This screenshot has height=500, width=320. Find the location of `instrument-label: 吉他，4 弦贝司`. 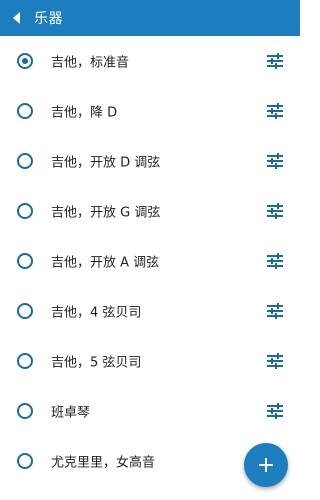

instrument-label: 吉他，4 弦贝司 is located at coordinates (96, 313).